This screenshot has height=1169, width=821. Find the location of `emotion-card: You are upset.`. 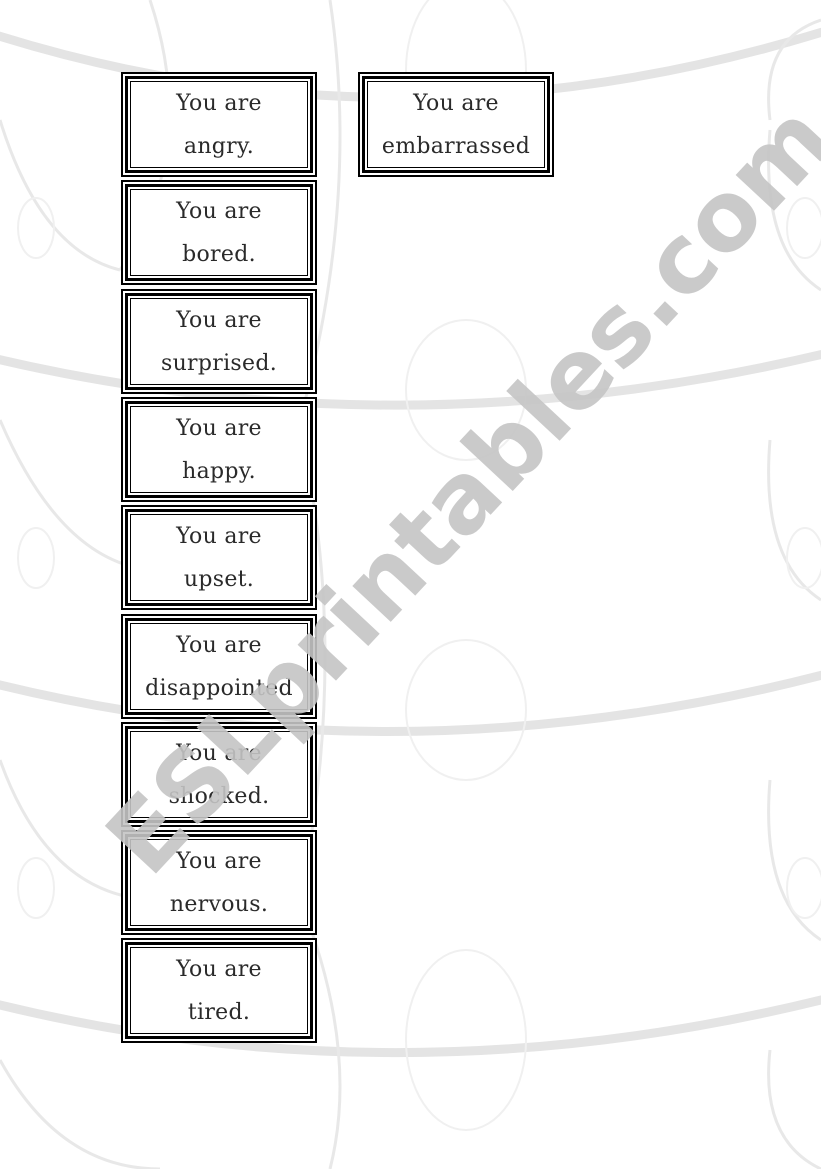

emotion-card: You are upset. is located at coordinates (219, 557).